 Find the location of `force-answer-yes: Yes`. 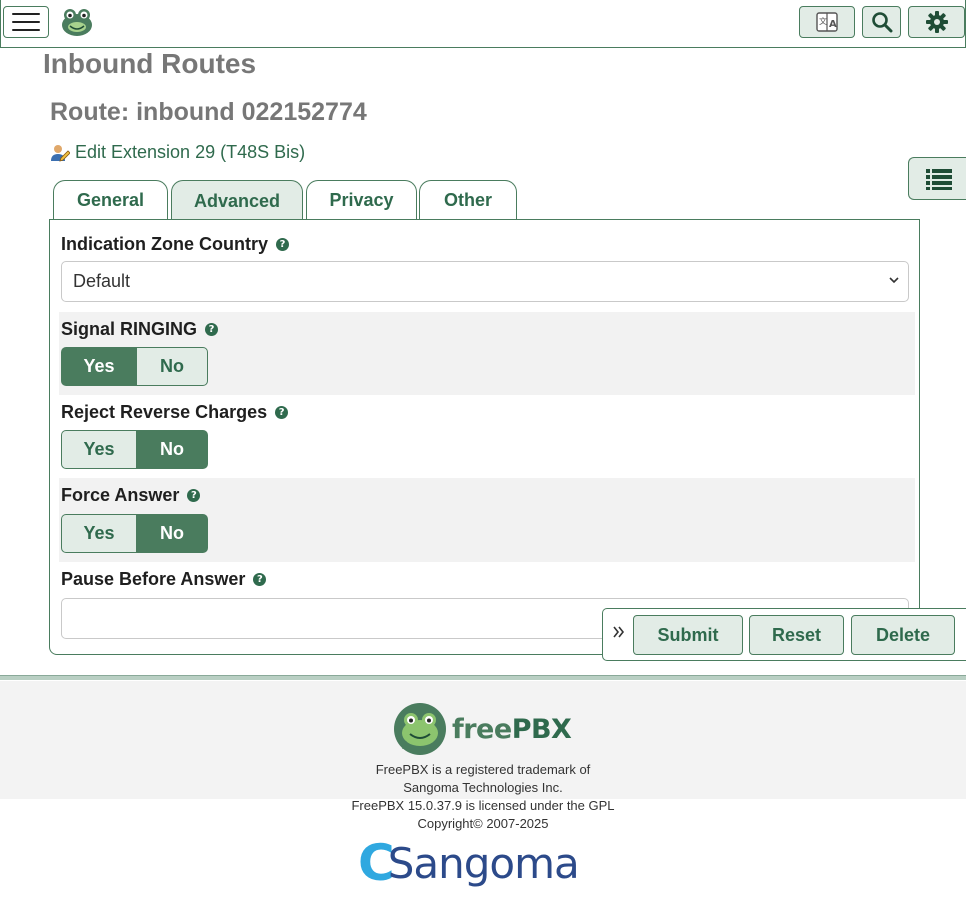

force-answer-yes: Yes is located at coordinates (98, 533).